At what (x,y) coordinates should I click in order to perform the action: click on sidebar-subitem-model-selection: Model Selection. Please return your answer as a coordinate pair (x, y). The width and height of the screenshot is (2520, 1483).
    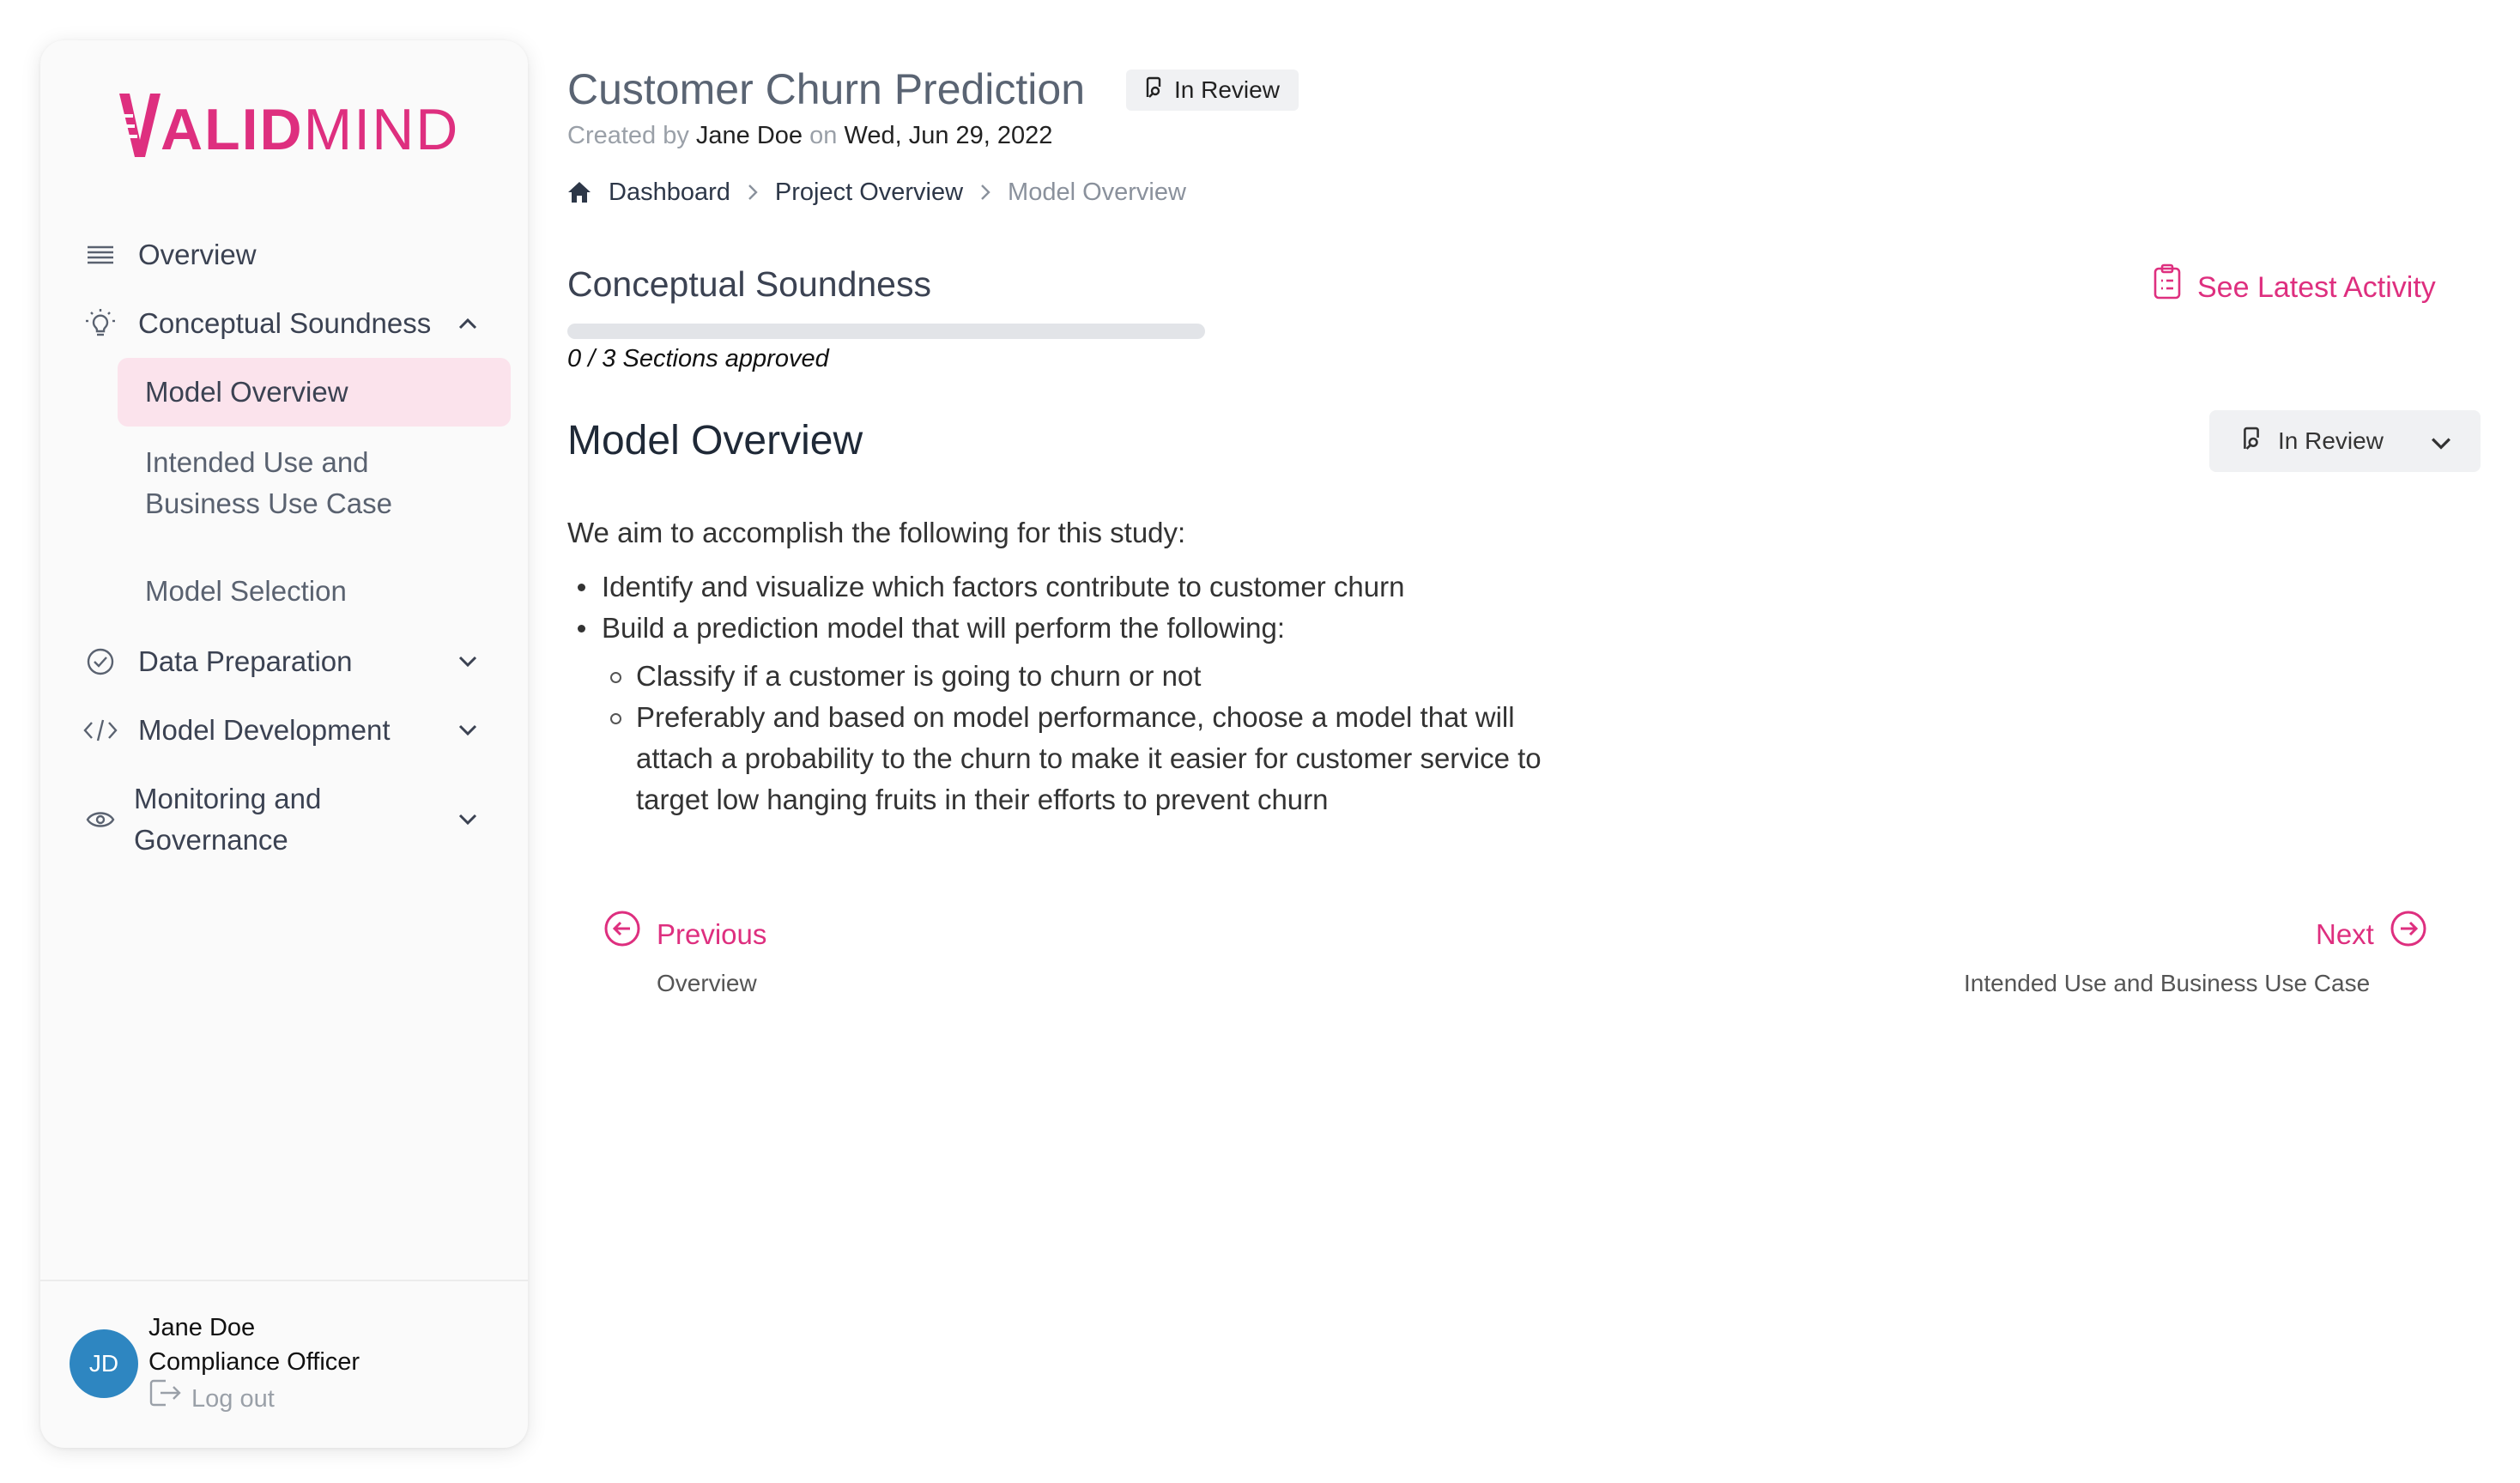
    Looking at the image, I should click on (314, 591).